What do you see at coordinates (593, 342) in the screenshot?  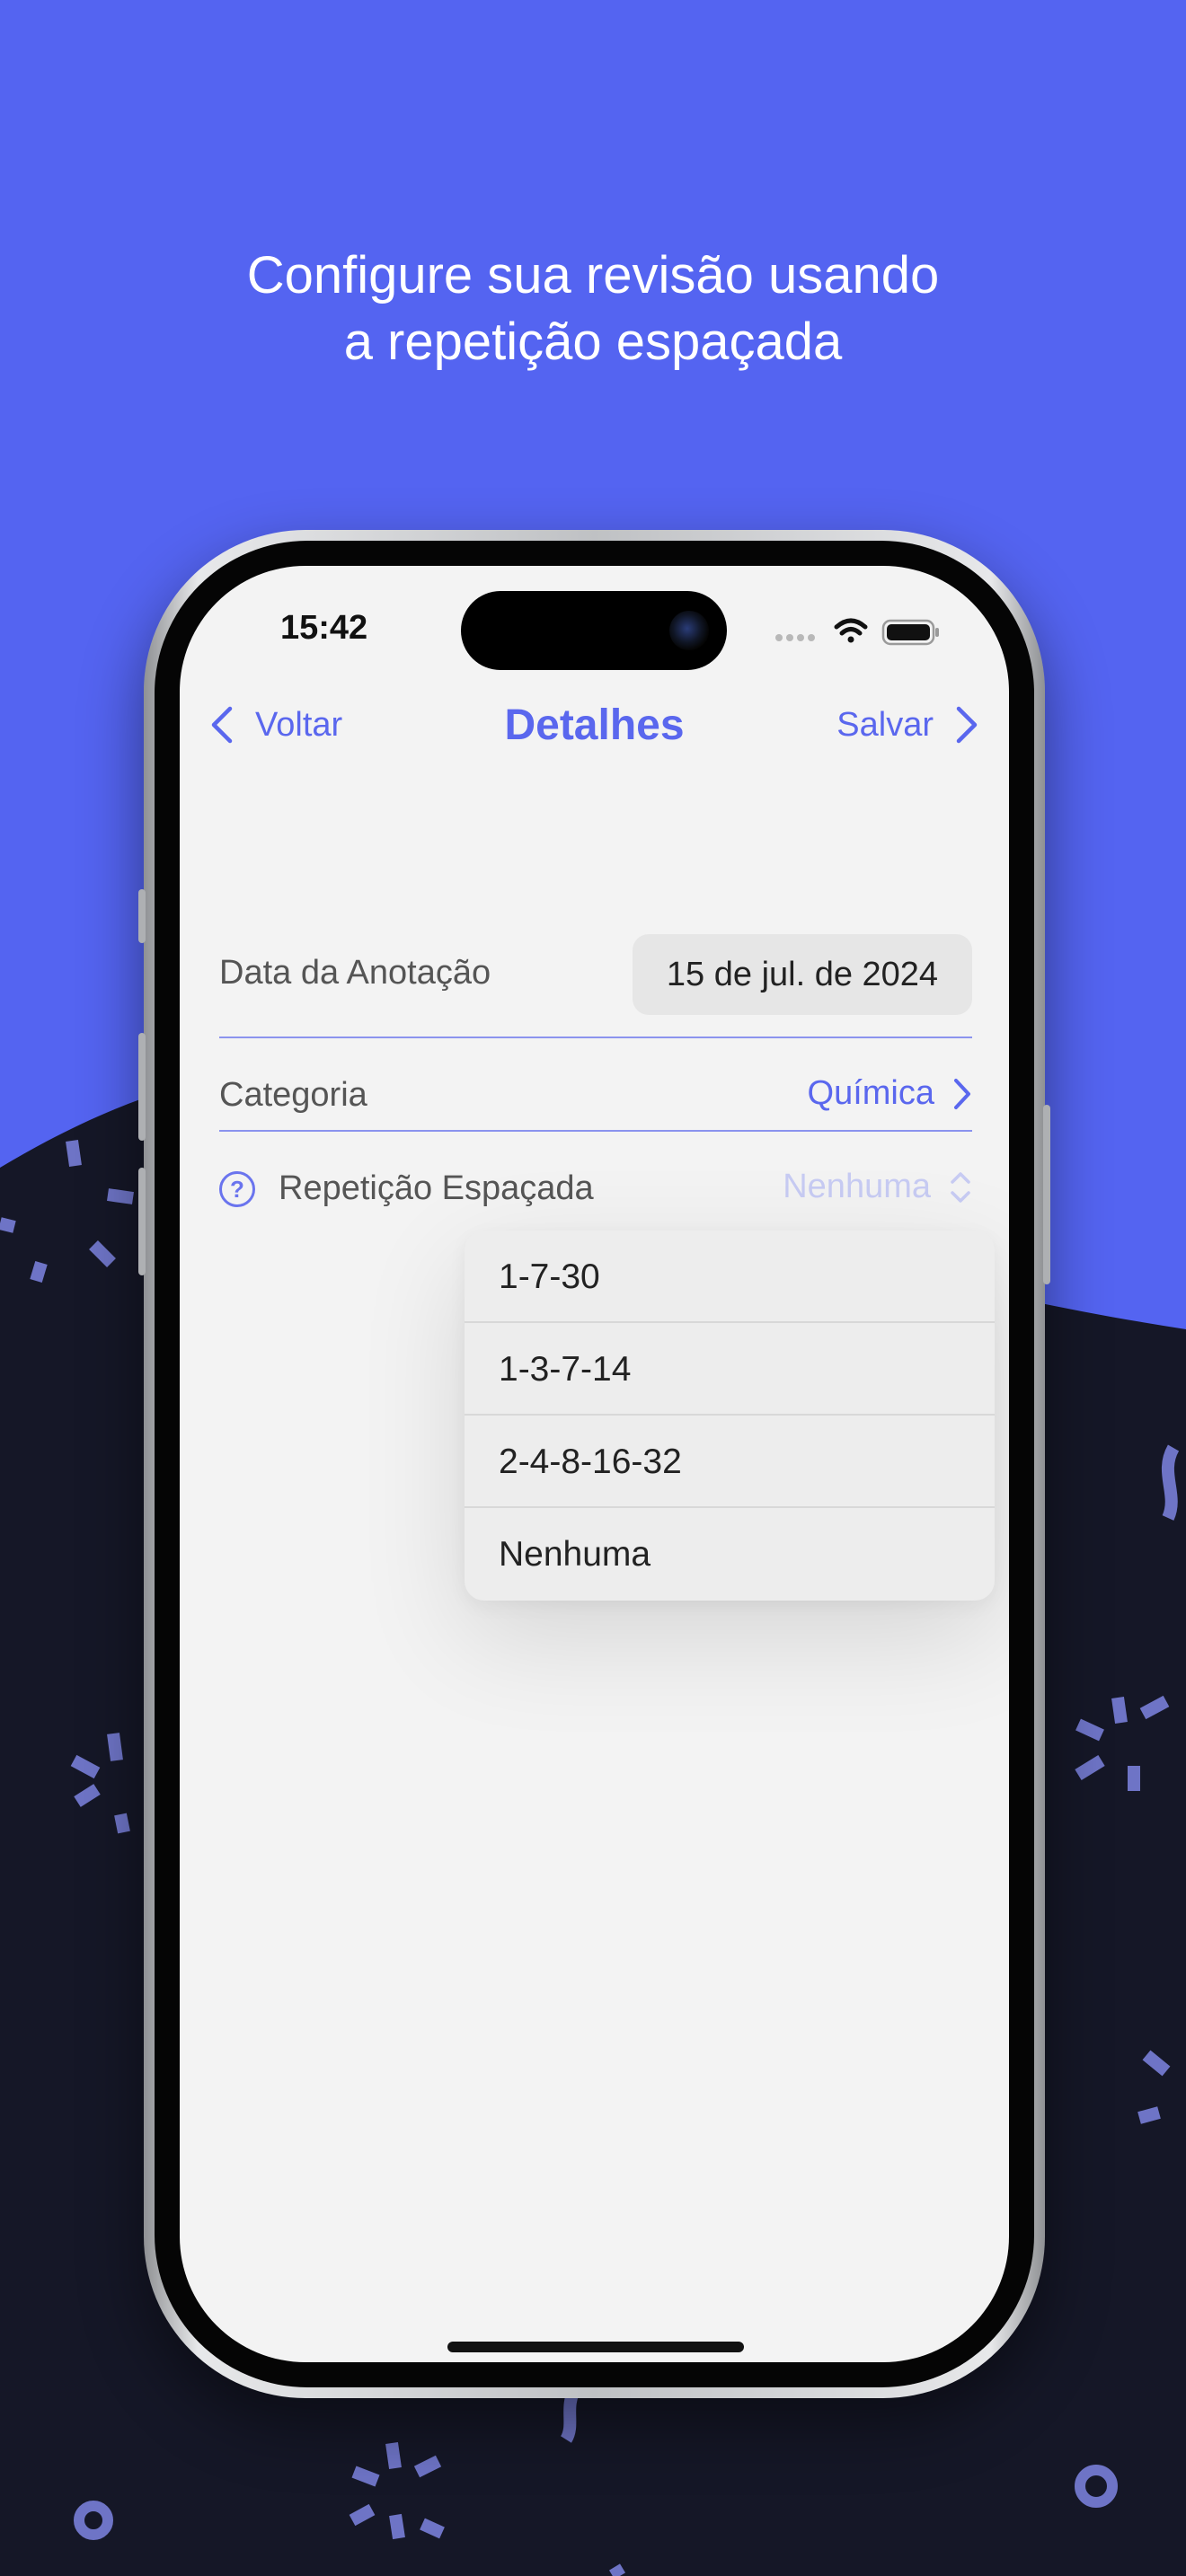 I see `headline-line-2: a repetição espaçada` at bounding box center [593, 342].